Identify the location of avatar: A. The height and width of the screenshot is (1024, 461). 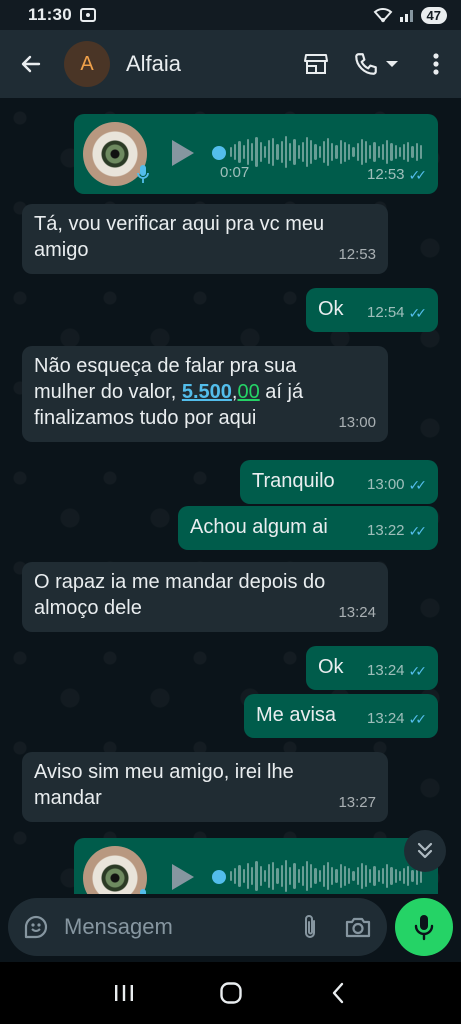
(87, 64).